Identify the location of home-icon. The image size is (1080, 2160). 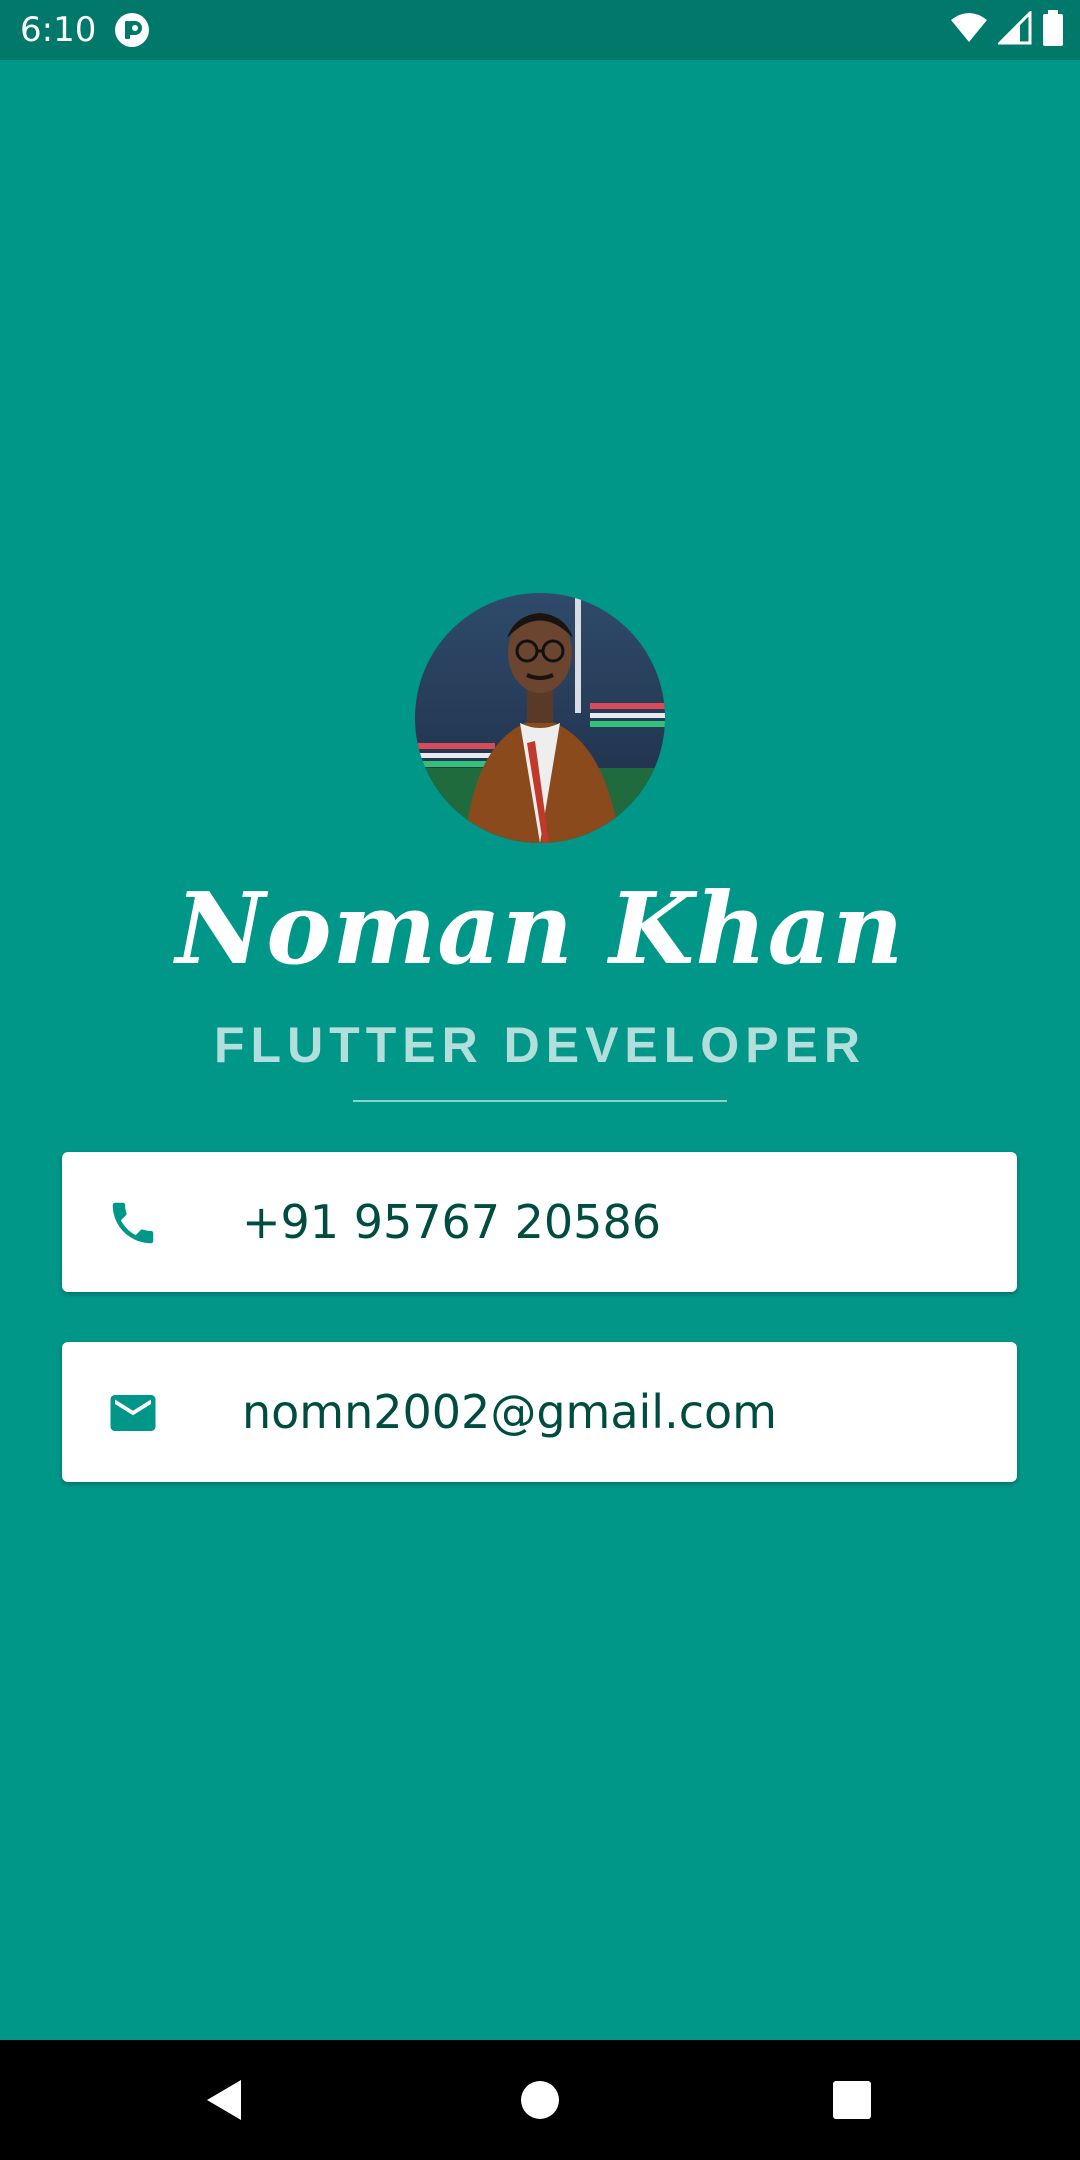
(540, 2100).